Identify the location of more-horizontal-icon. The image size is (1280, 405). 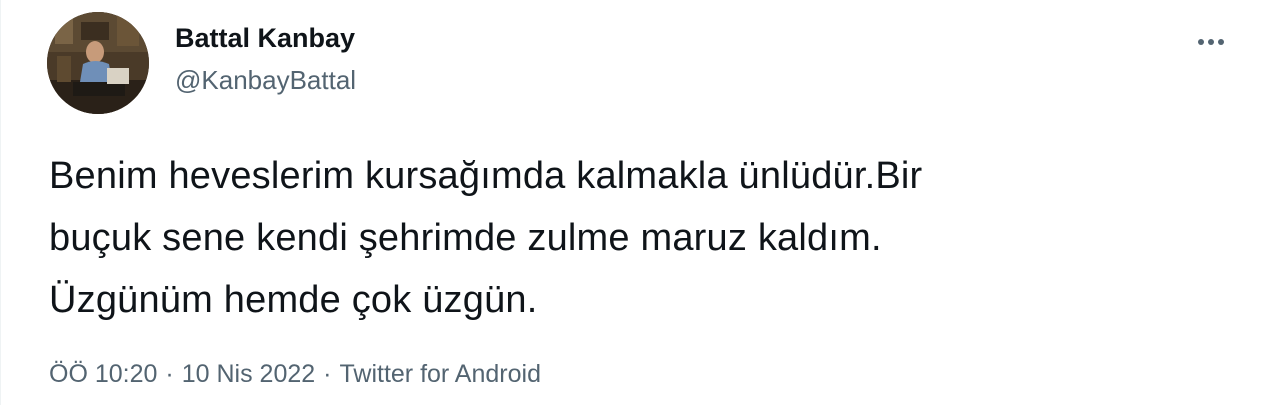
(1211, 42).